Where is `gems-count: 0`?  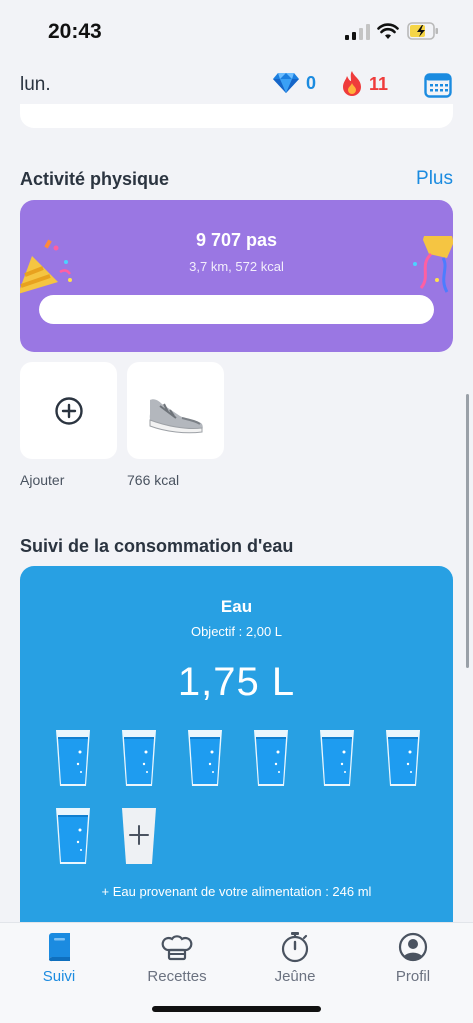
gems-count: 0 is located at coordinates (311, 82).